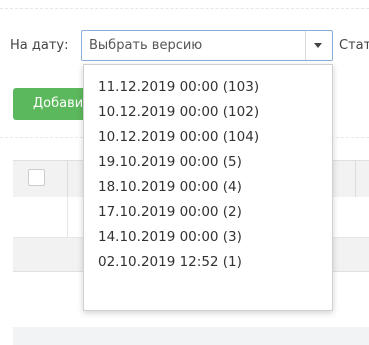 Image resolution: width=369 pixels, height=345 pixels. What do you see at coordinates (354, 45) in the screenshot?
I see `status-label: Стат` at bounding box center [354, 45].